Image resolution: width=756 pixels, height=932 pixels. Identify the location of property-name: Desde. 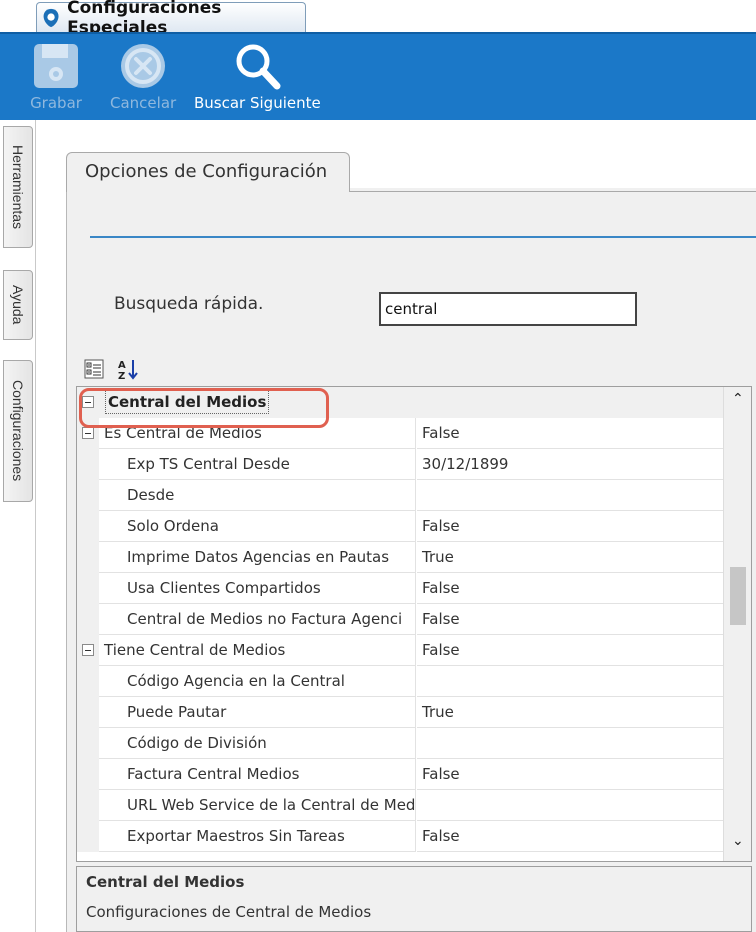
(257, 495).